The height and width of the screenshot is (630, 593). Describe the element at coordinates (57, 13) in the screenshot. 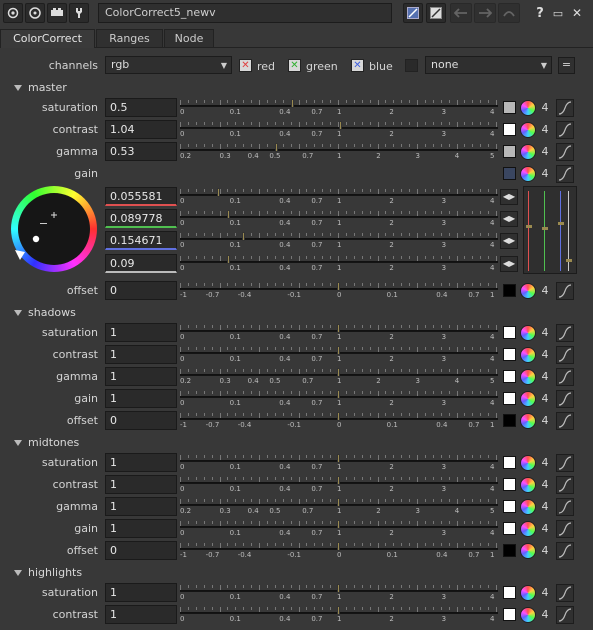

I see `node-graph-icon` at that location.